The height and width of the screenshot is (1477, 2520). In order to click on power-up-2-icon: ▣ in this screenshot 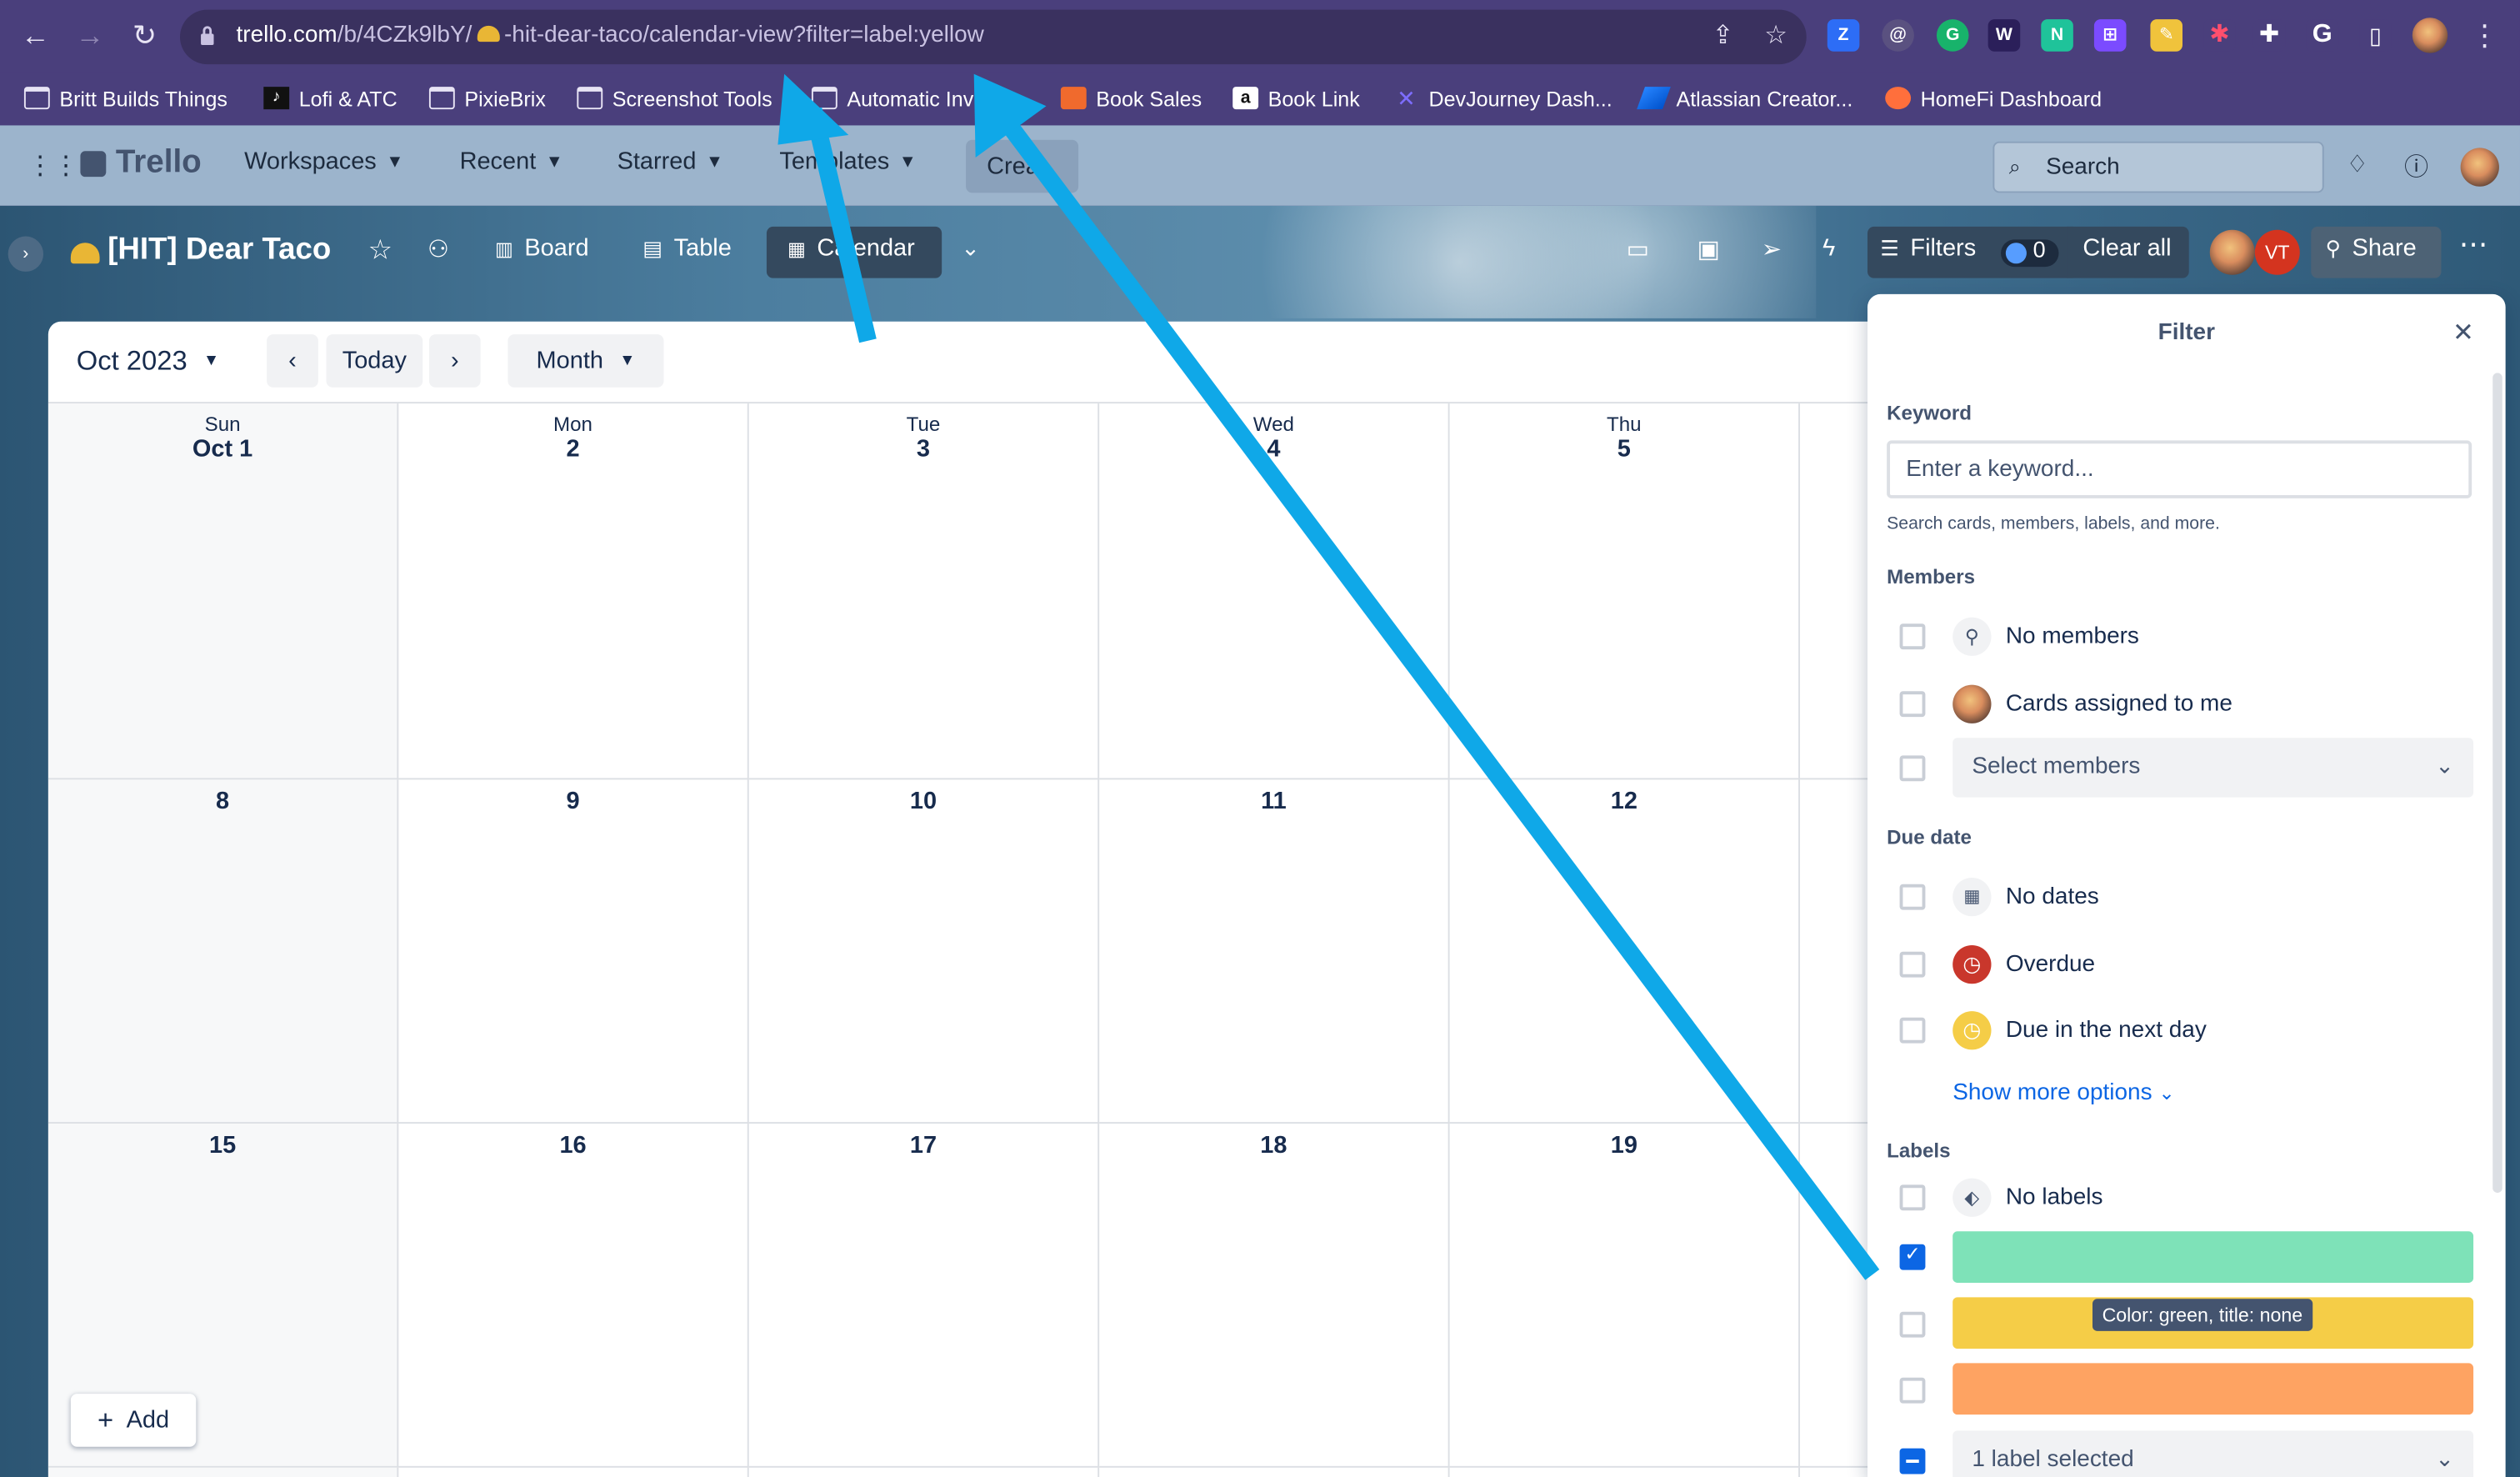, I will do `click(1709, 249)`.